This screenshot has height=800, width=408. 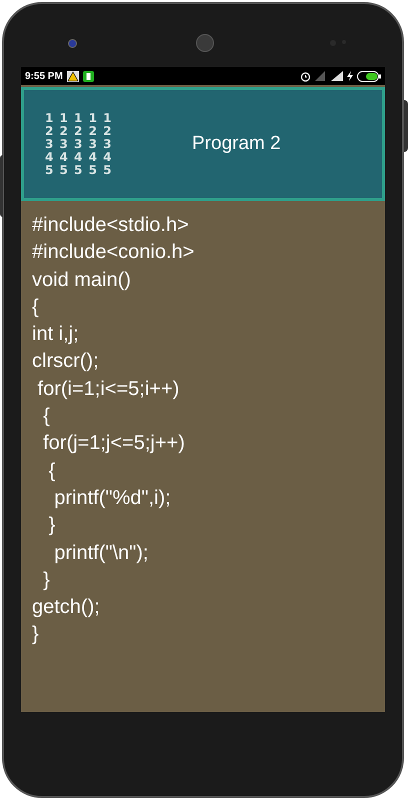 I want to click on battery-icon, so click(x=88, y=76).